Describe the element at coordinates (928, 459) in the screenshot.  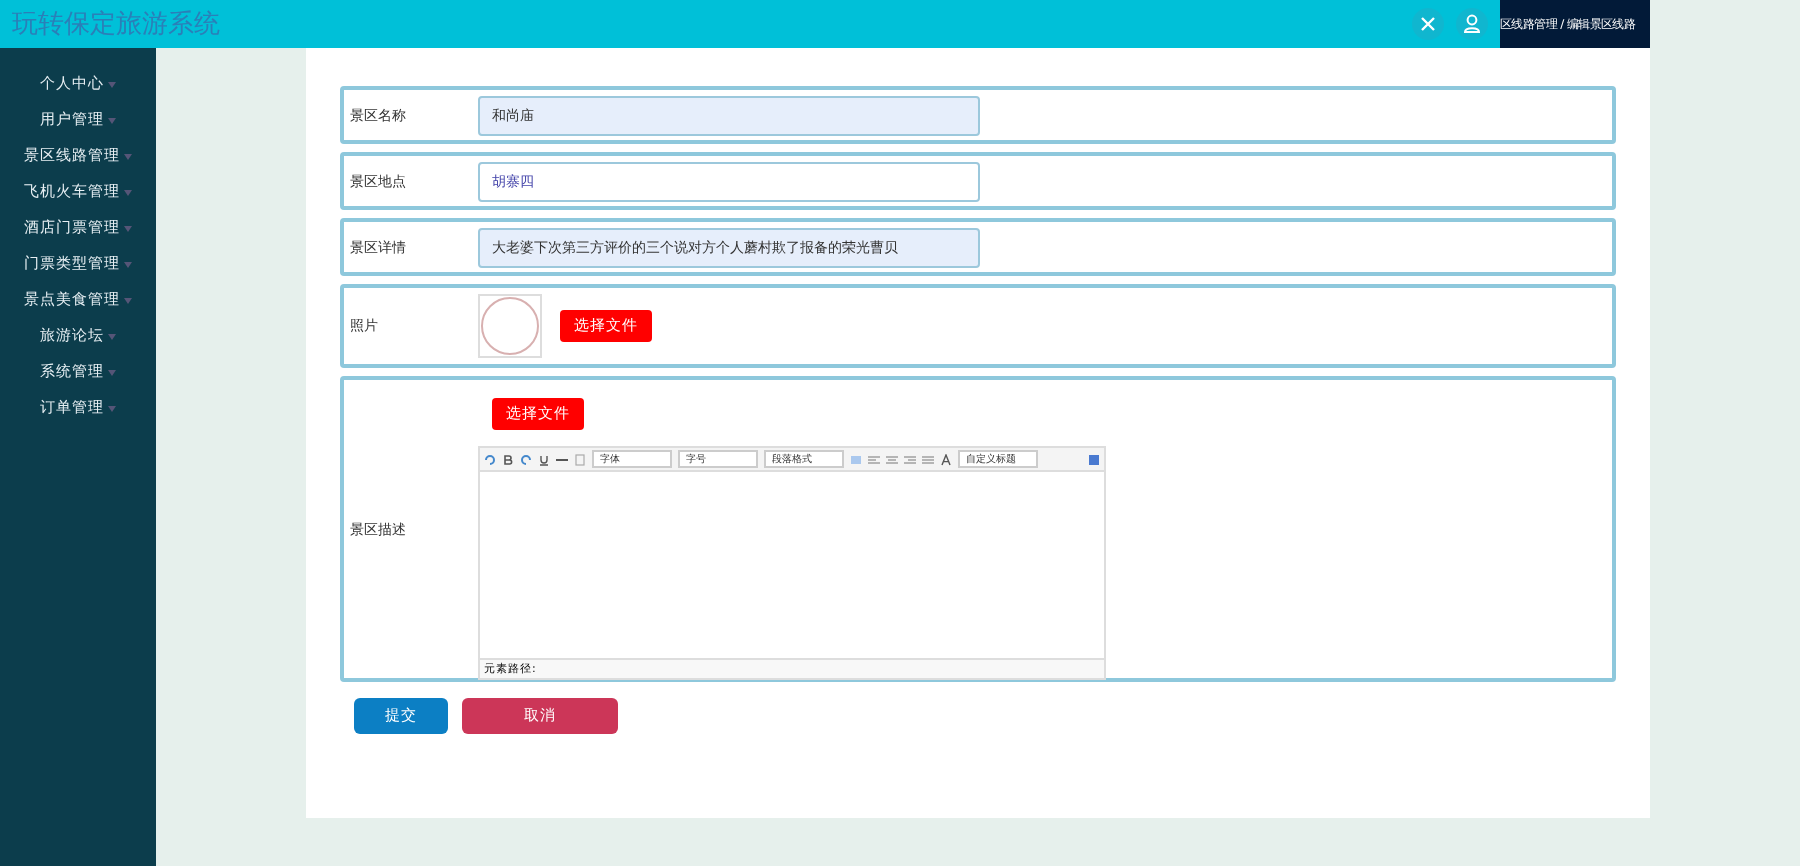
I see `justify-icon` at that location.